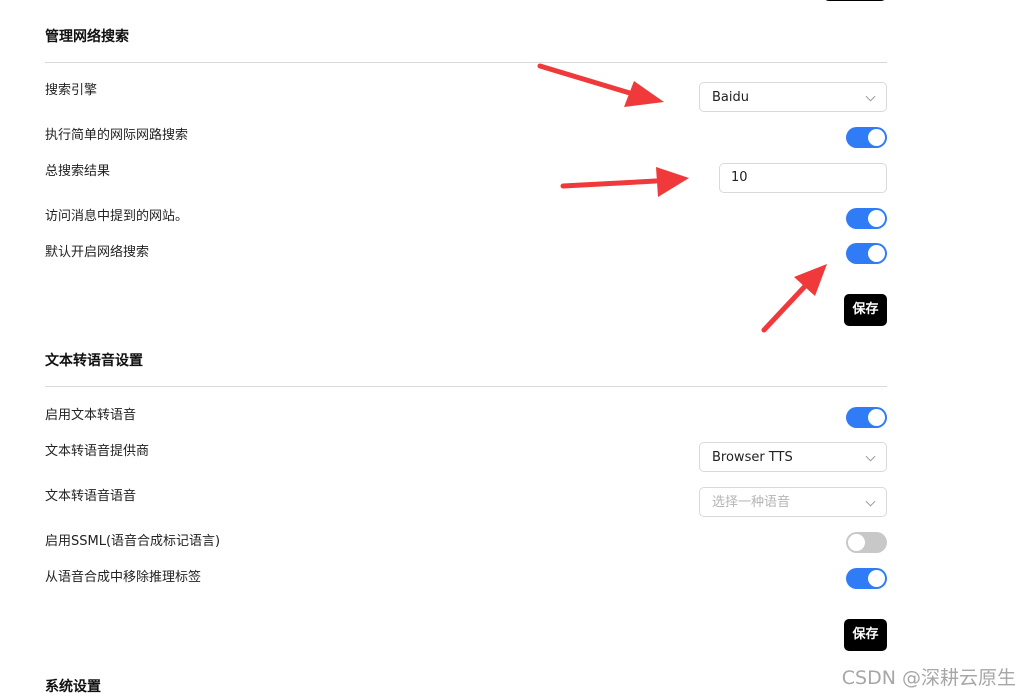  I want to click on system-section-title: 系统设置, so click(73, 687).